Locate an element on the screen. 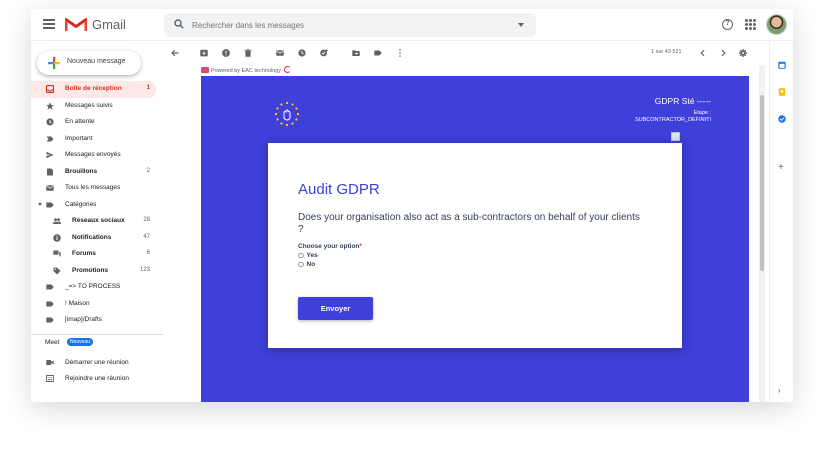 The width and height of the screenshot is (823, 455). move-to-icon is located at coordinates (356, 53).